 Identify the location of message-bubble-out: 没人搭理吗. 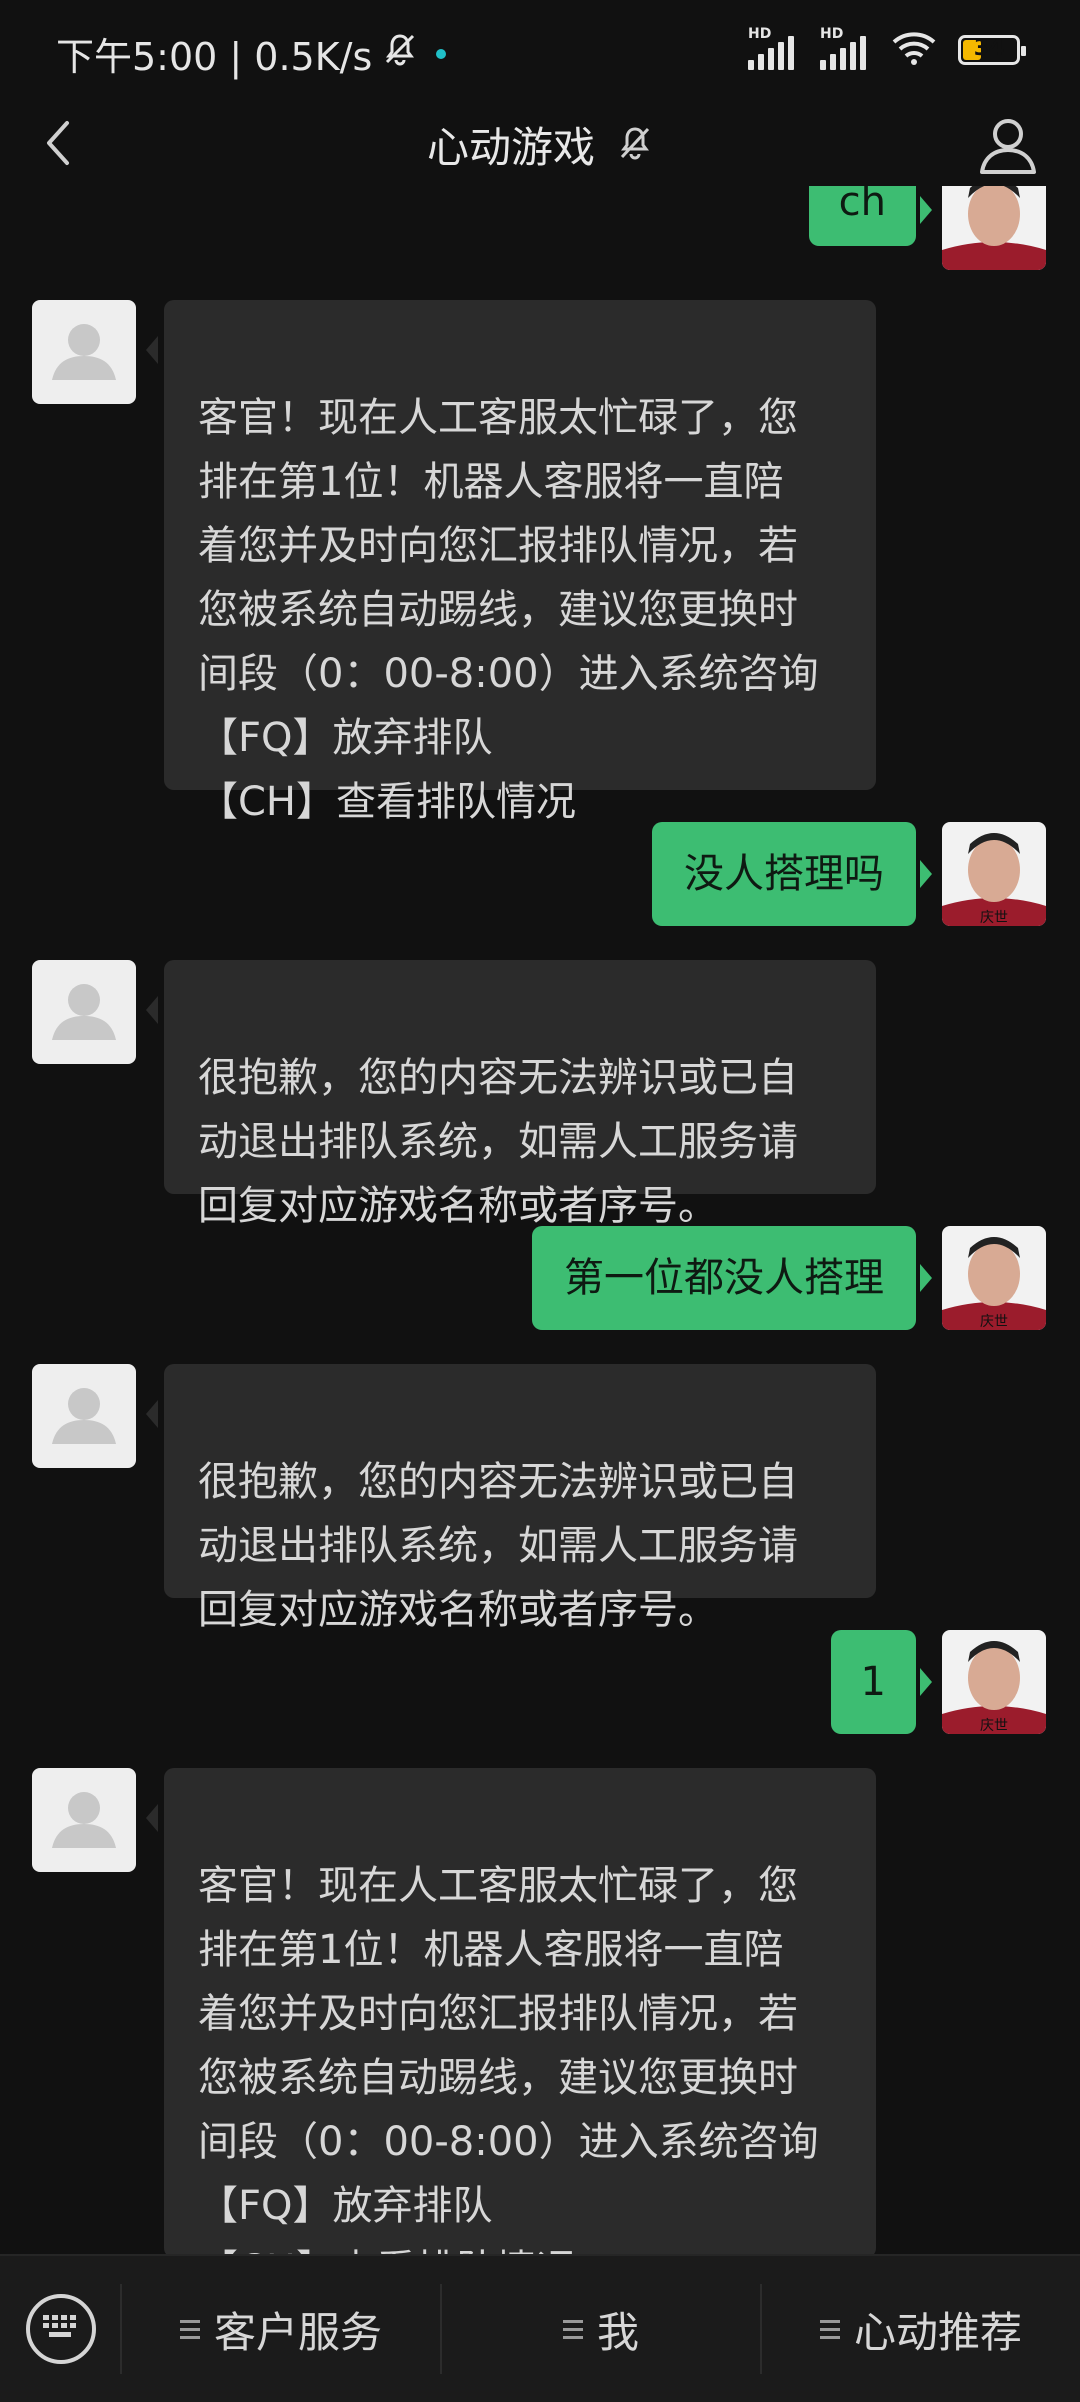
(792, 874).